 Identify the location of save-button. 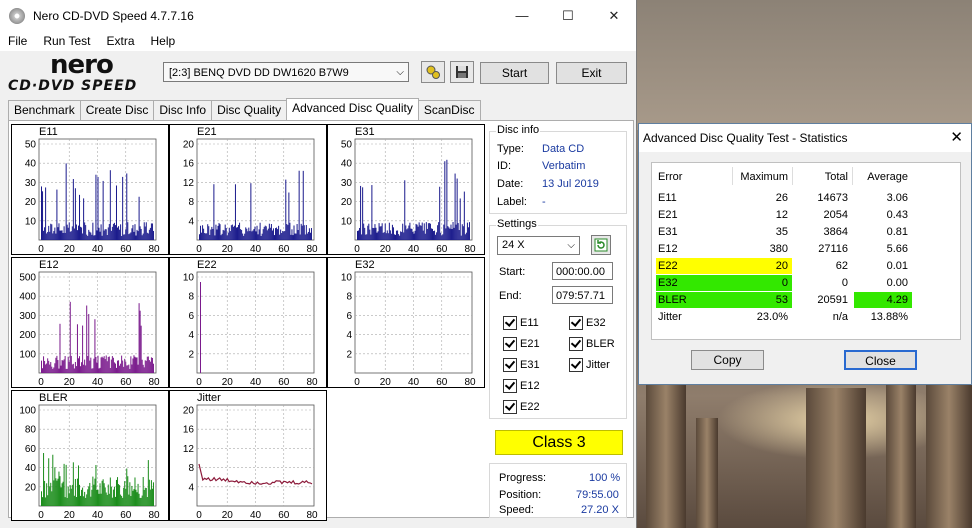
(462, 72).